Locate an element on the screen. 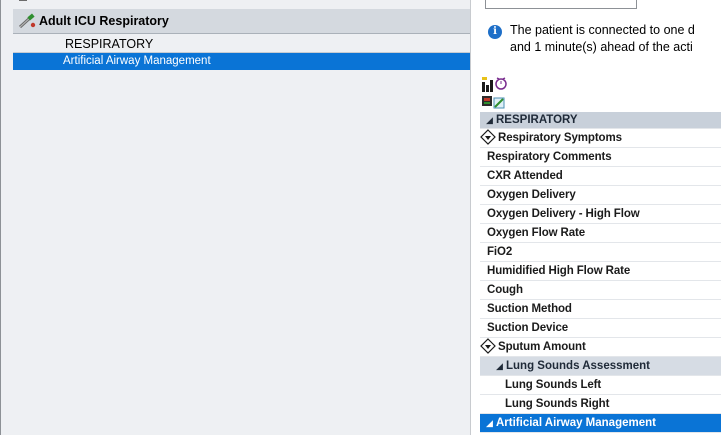 This screenshot has width=721, height=435. airway-tool-icon is located at coordinates (27, 21).